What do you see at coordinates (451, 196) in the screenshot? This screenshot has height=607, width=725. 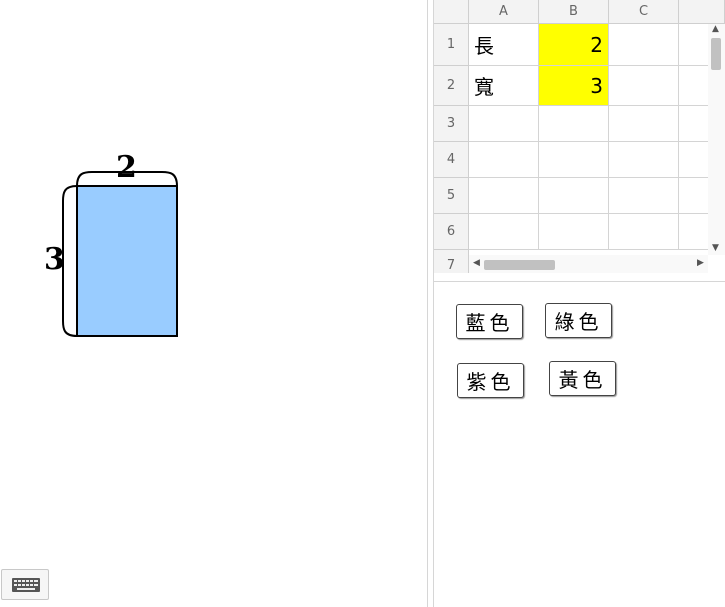 I see `row-header-5: 5` at bounding box center [451, 196].